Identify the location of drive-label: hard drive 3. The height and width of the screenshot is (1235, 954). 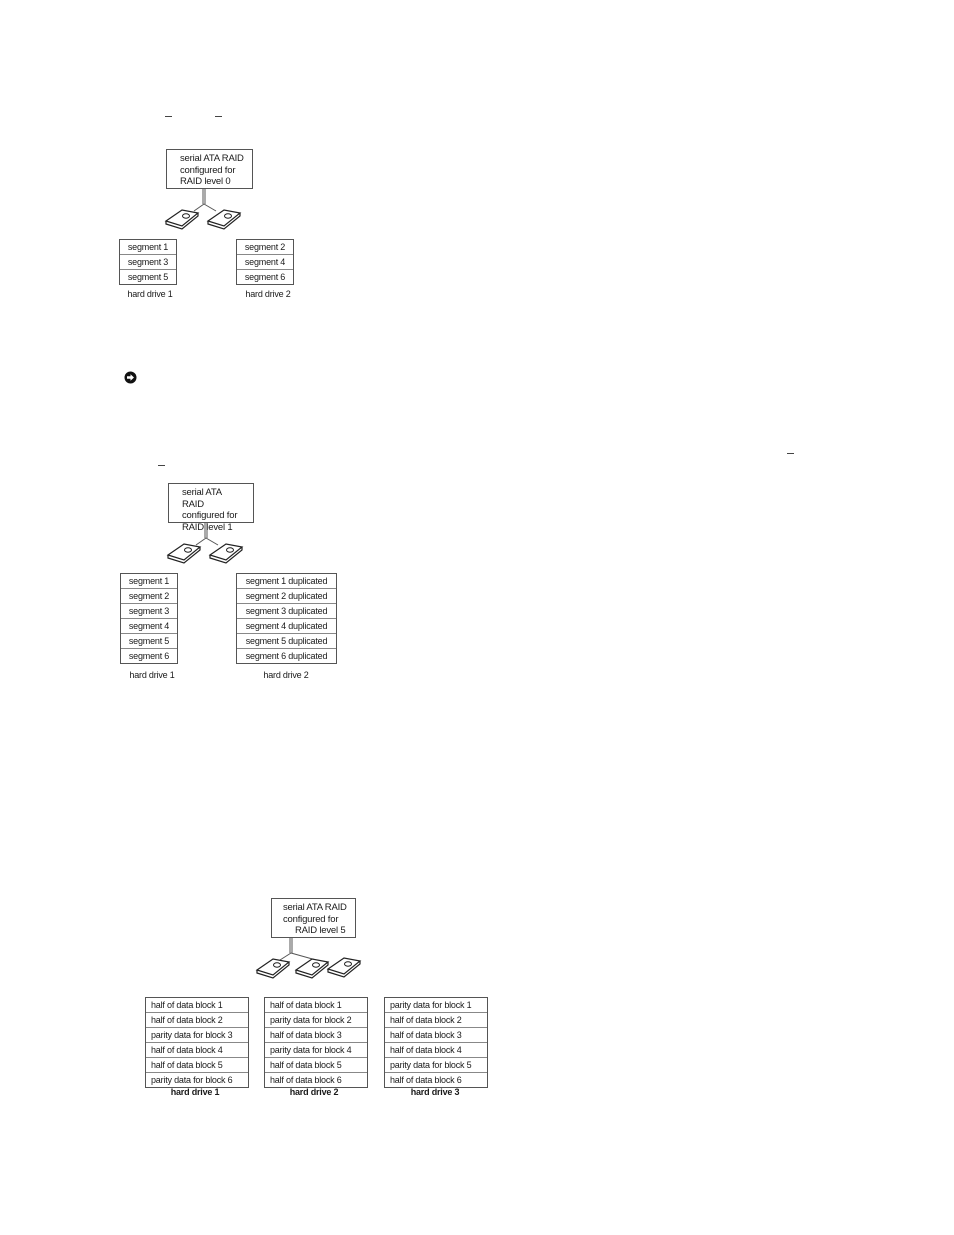
(435, 1092).